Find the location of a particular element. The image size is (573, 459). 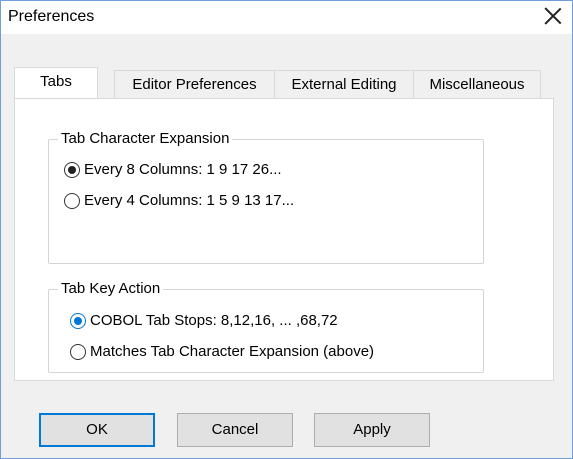

title-bar: Preferences is located at coordinates (286, 17).